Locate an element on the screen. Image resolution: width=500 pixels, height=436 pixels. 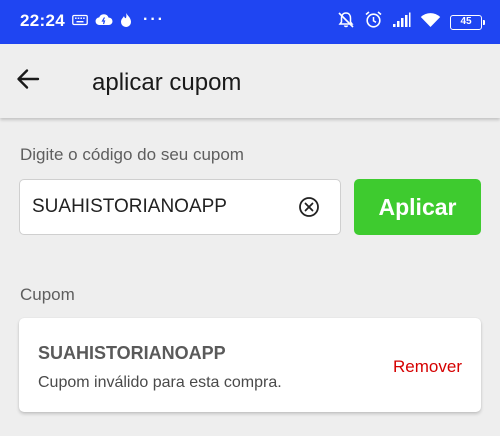
status-time: 22:24 is located at coordinates (42, 20).